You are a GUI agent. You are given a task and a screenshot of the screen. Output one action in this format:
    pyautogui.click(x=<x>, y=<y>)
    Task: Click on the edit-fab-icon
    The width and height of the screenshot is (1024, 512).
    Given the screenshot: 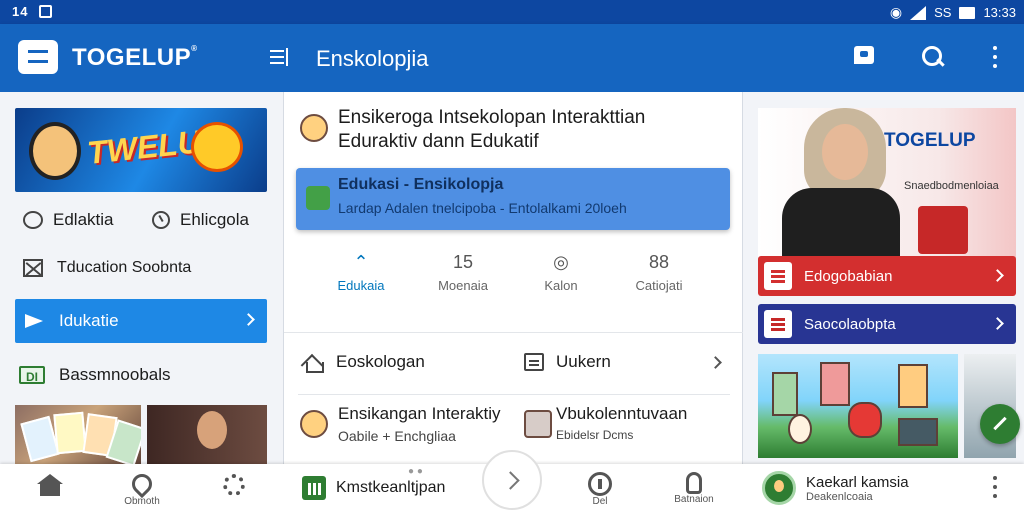 What is the action you would take?
    pyautogui.click(x=1000, y=424)
    